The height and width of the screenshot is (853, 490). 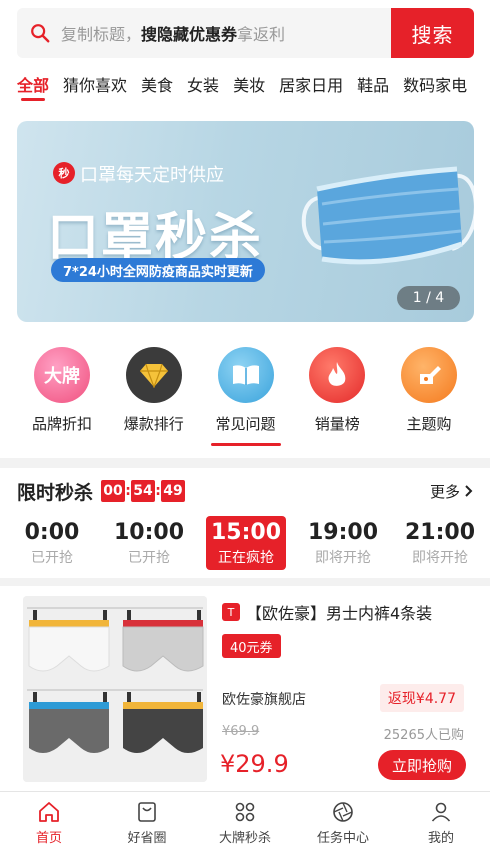 I want to click on tab-digital: 数码家电, so click(x=435, y=88).